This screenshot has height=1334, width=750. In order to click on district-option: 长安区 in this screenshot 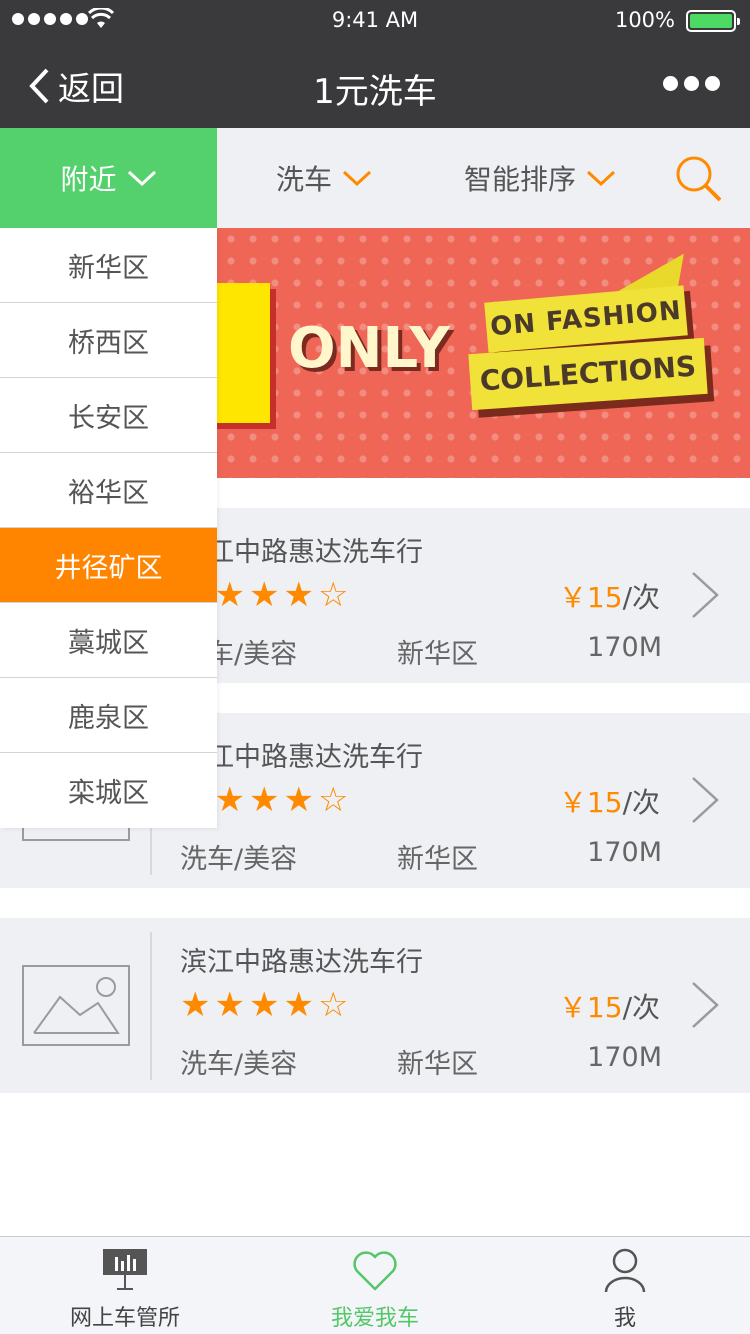, I will do `click(108, 415)`.